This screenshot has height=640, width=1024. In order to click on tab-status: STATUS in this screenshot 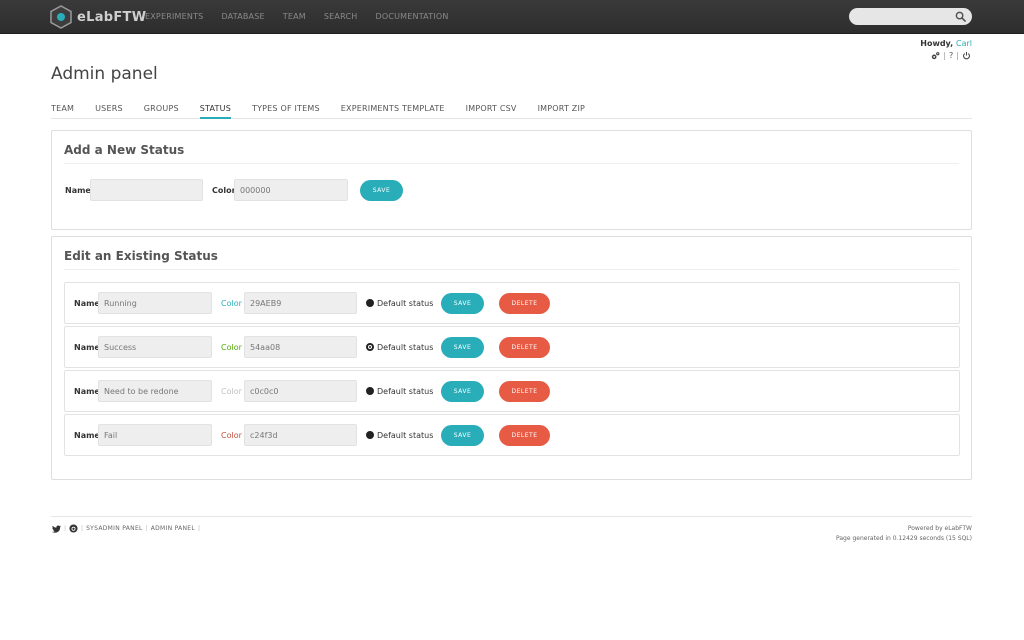, I will do `click(215, 111)`.